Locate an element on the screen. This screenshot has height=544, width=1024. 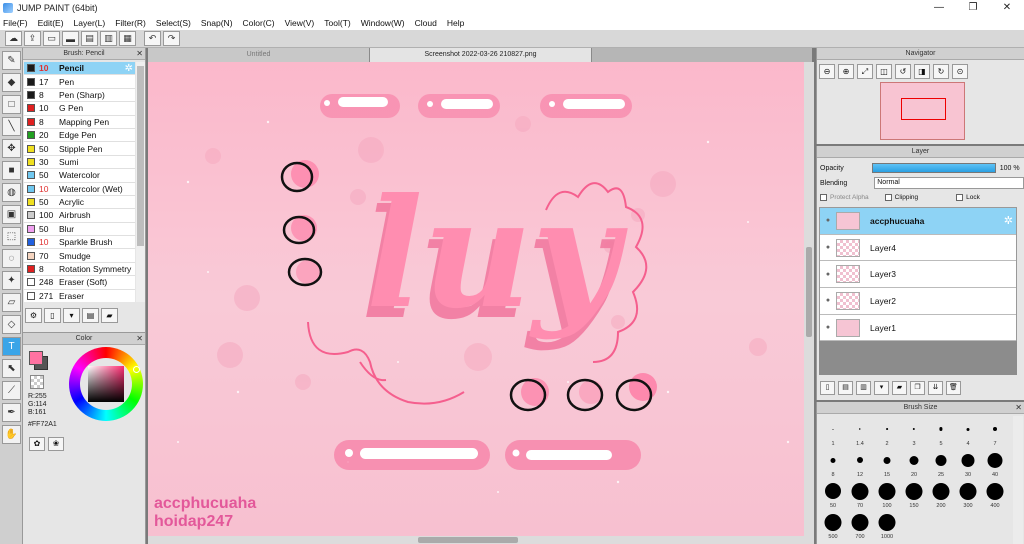
canvas-vertical-scrollbar is located at coordinates (809, 299).